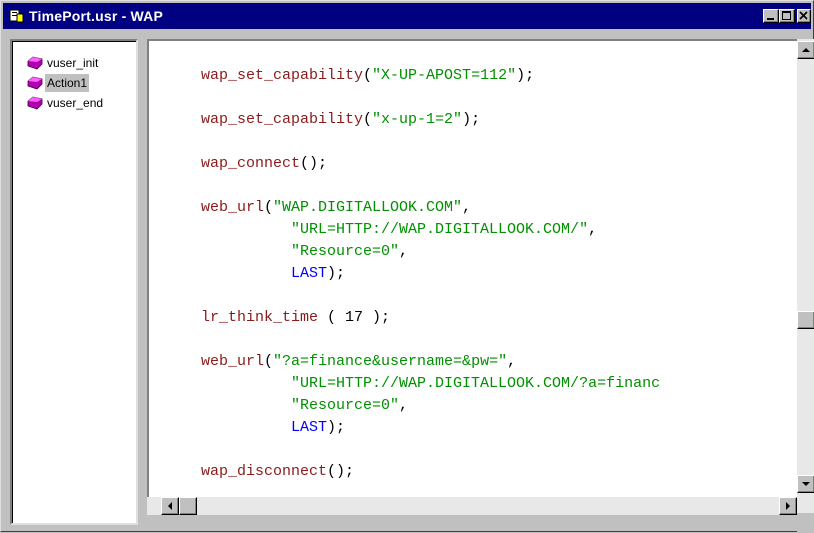  Describe the element at coordinates (805, 276) in the screenshot. I see `vertical-scrollbar` at that location.